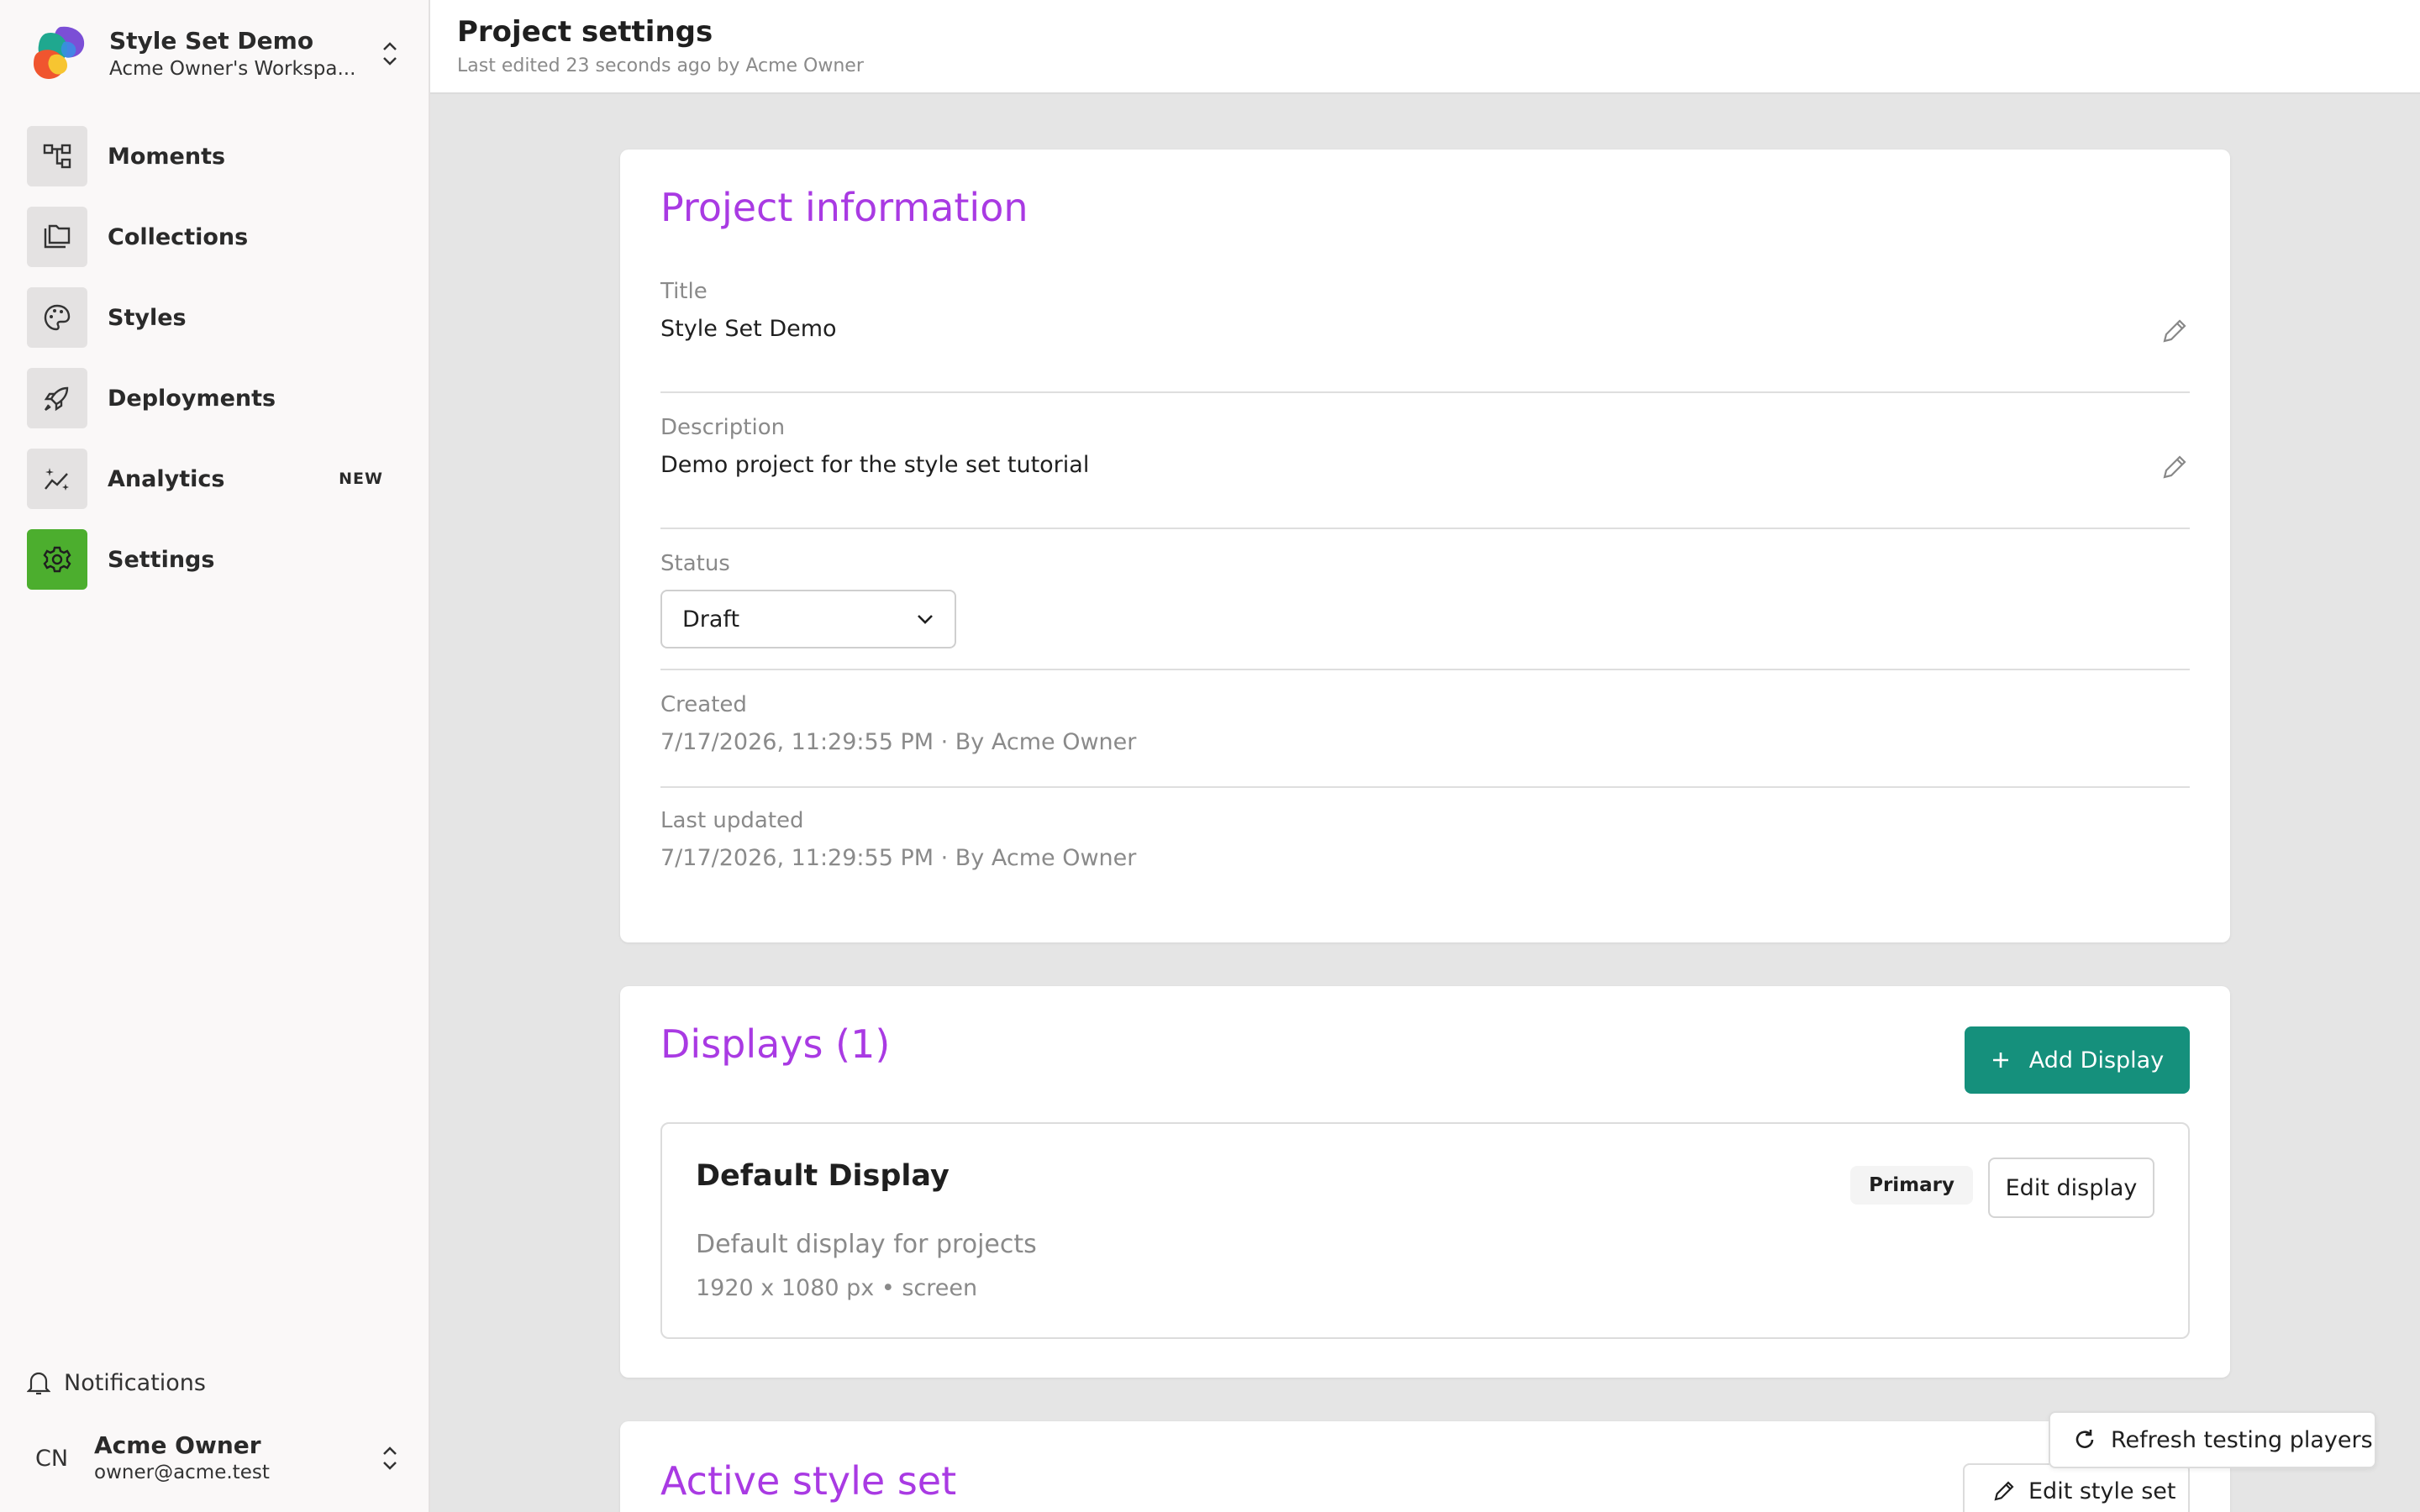  Describe the element at coordinates (723, 427) in the screenshot. I see `field-label: Description` at that location.